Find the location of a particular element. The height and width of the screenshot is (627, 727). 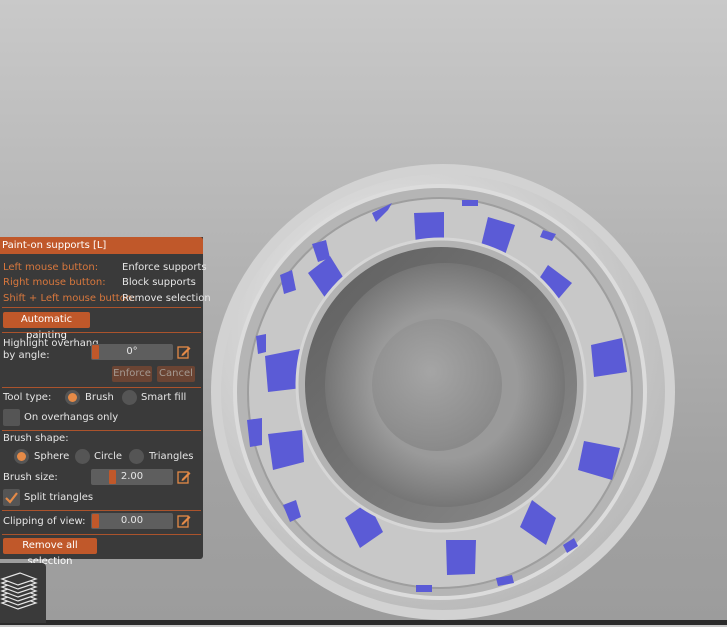

shape-circle-label: Circle is located at coordinates (108, 457).